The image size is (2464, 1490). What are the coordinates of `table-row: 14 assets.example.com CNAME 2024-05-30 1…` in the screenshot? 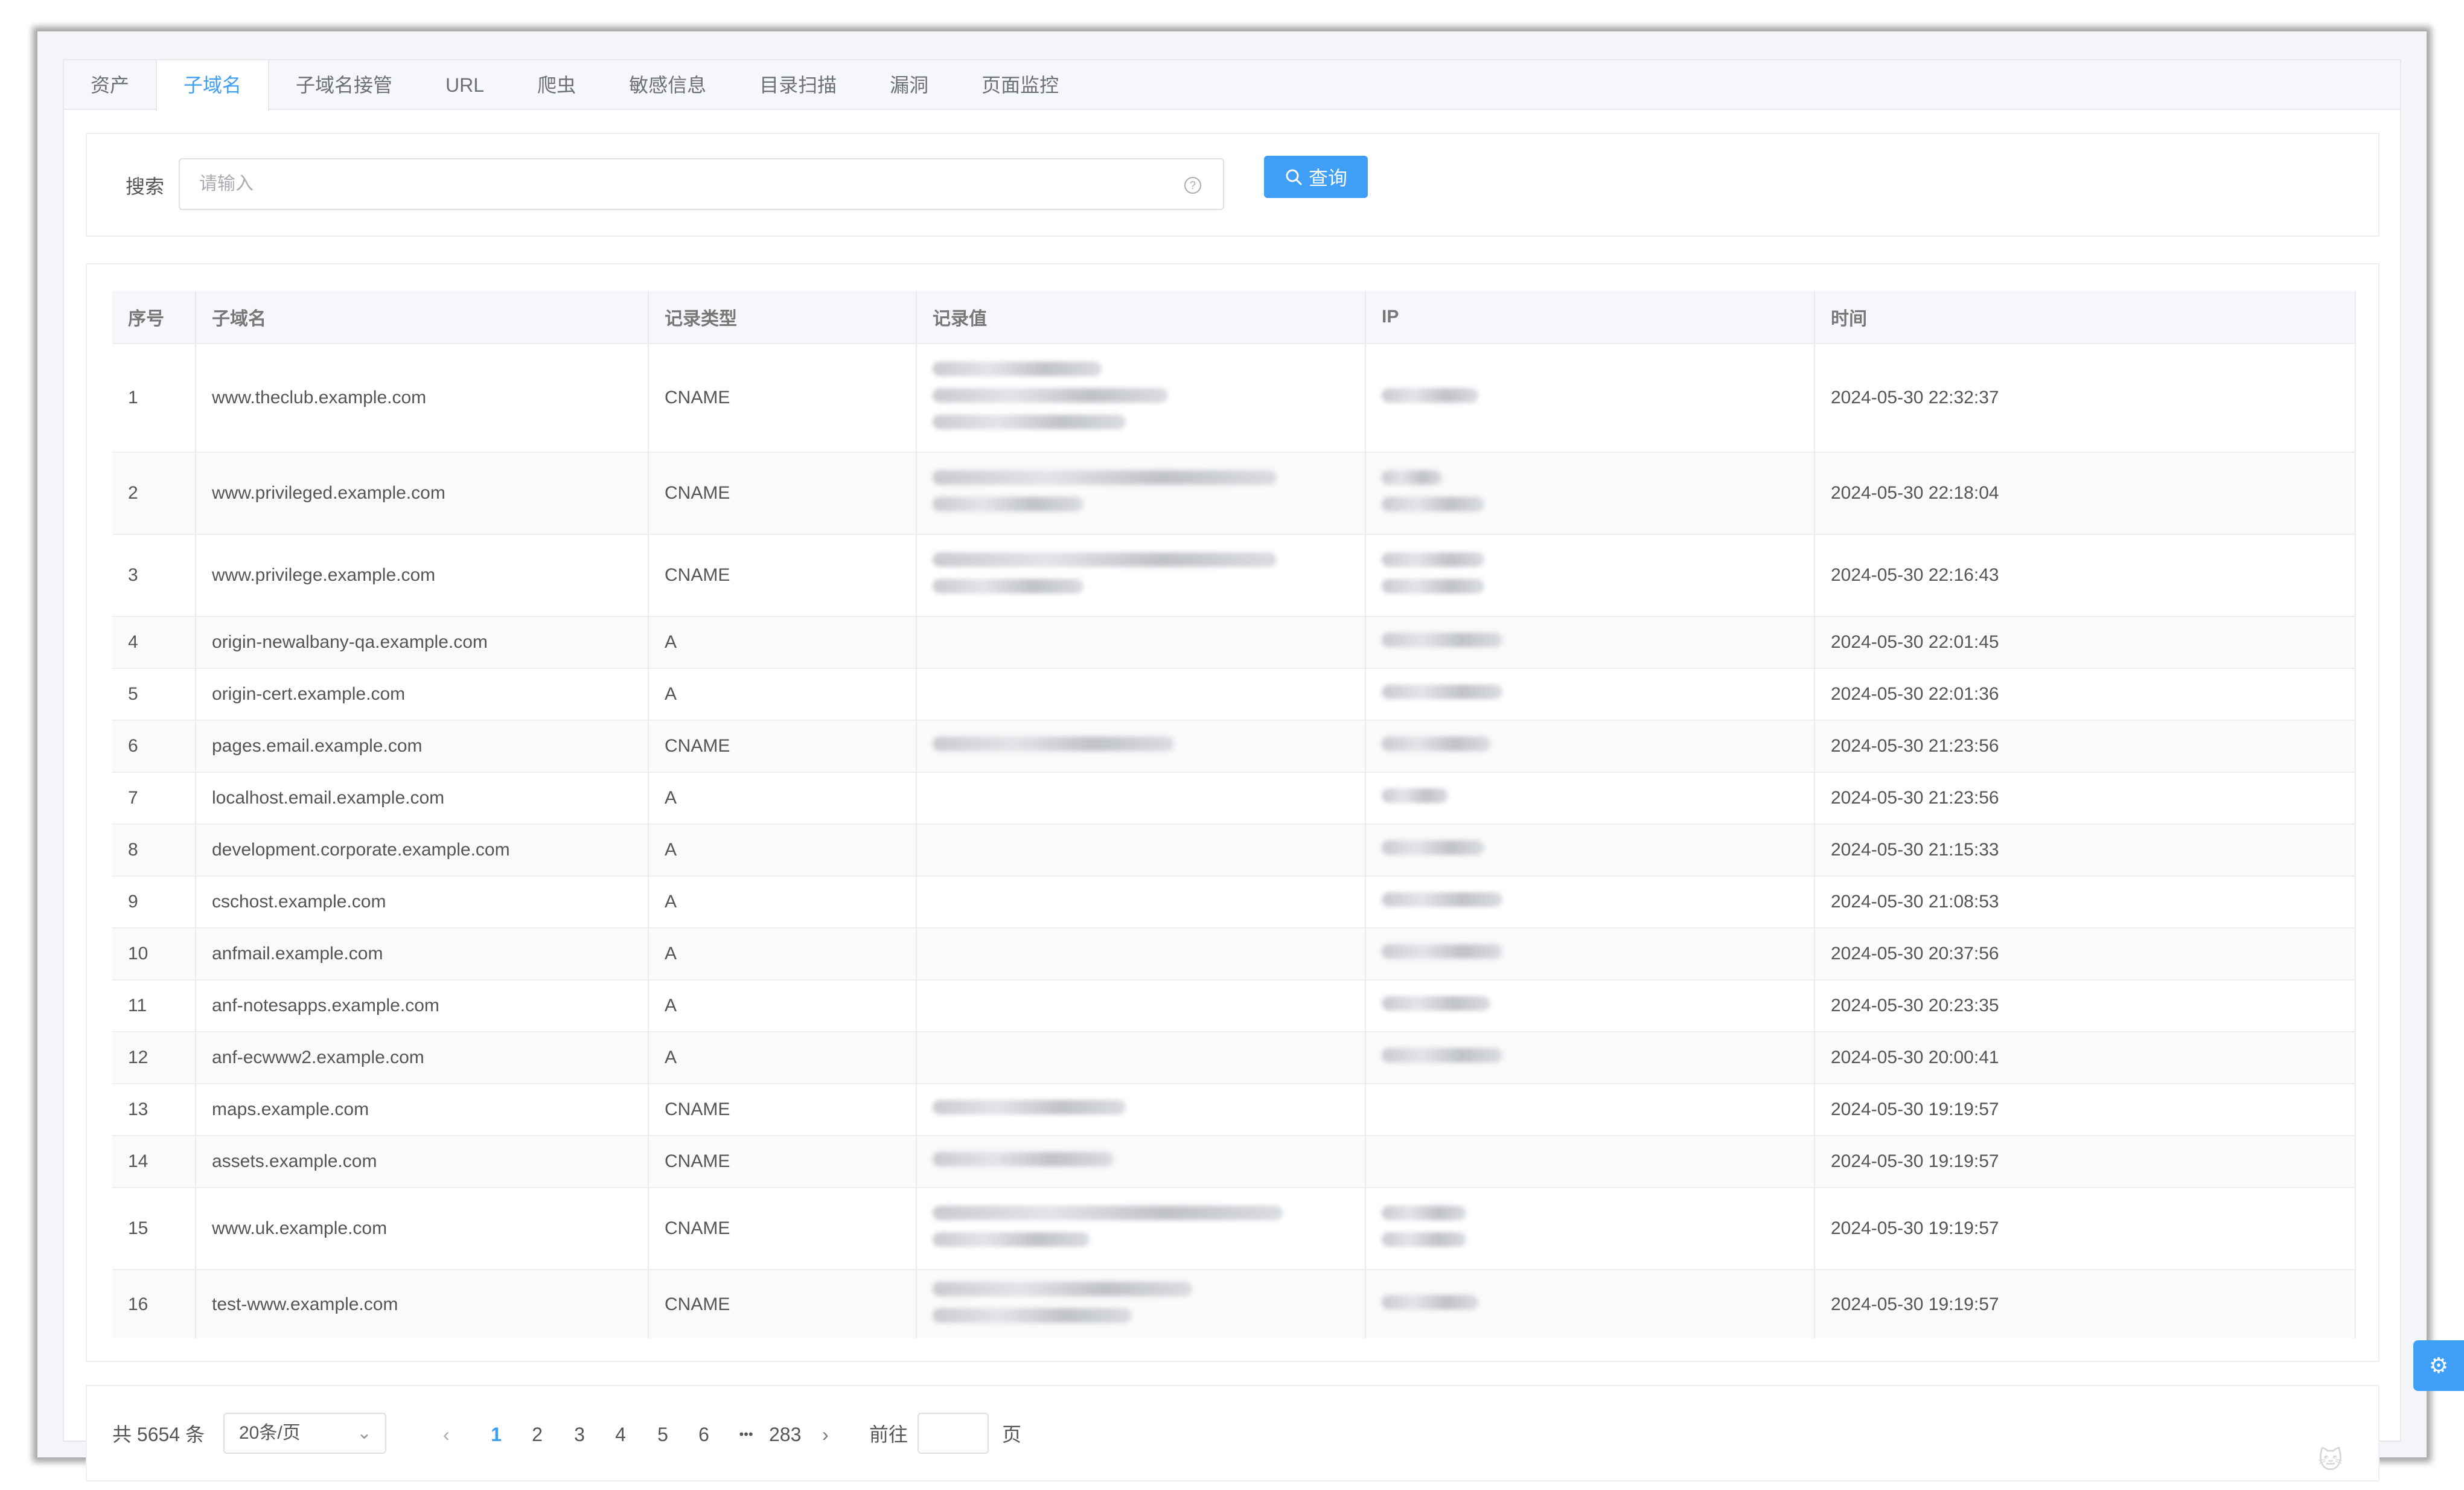 It's located at (1234, 1161).